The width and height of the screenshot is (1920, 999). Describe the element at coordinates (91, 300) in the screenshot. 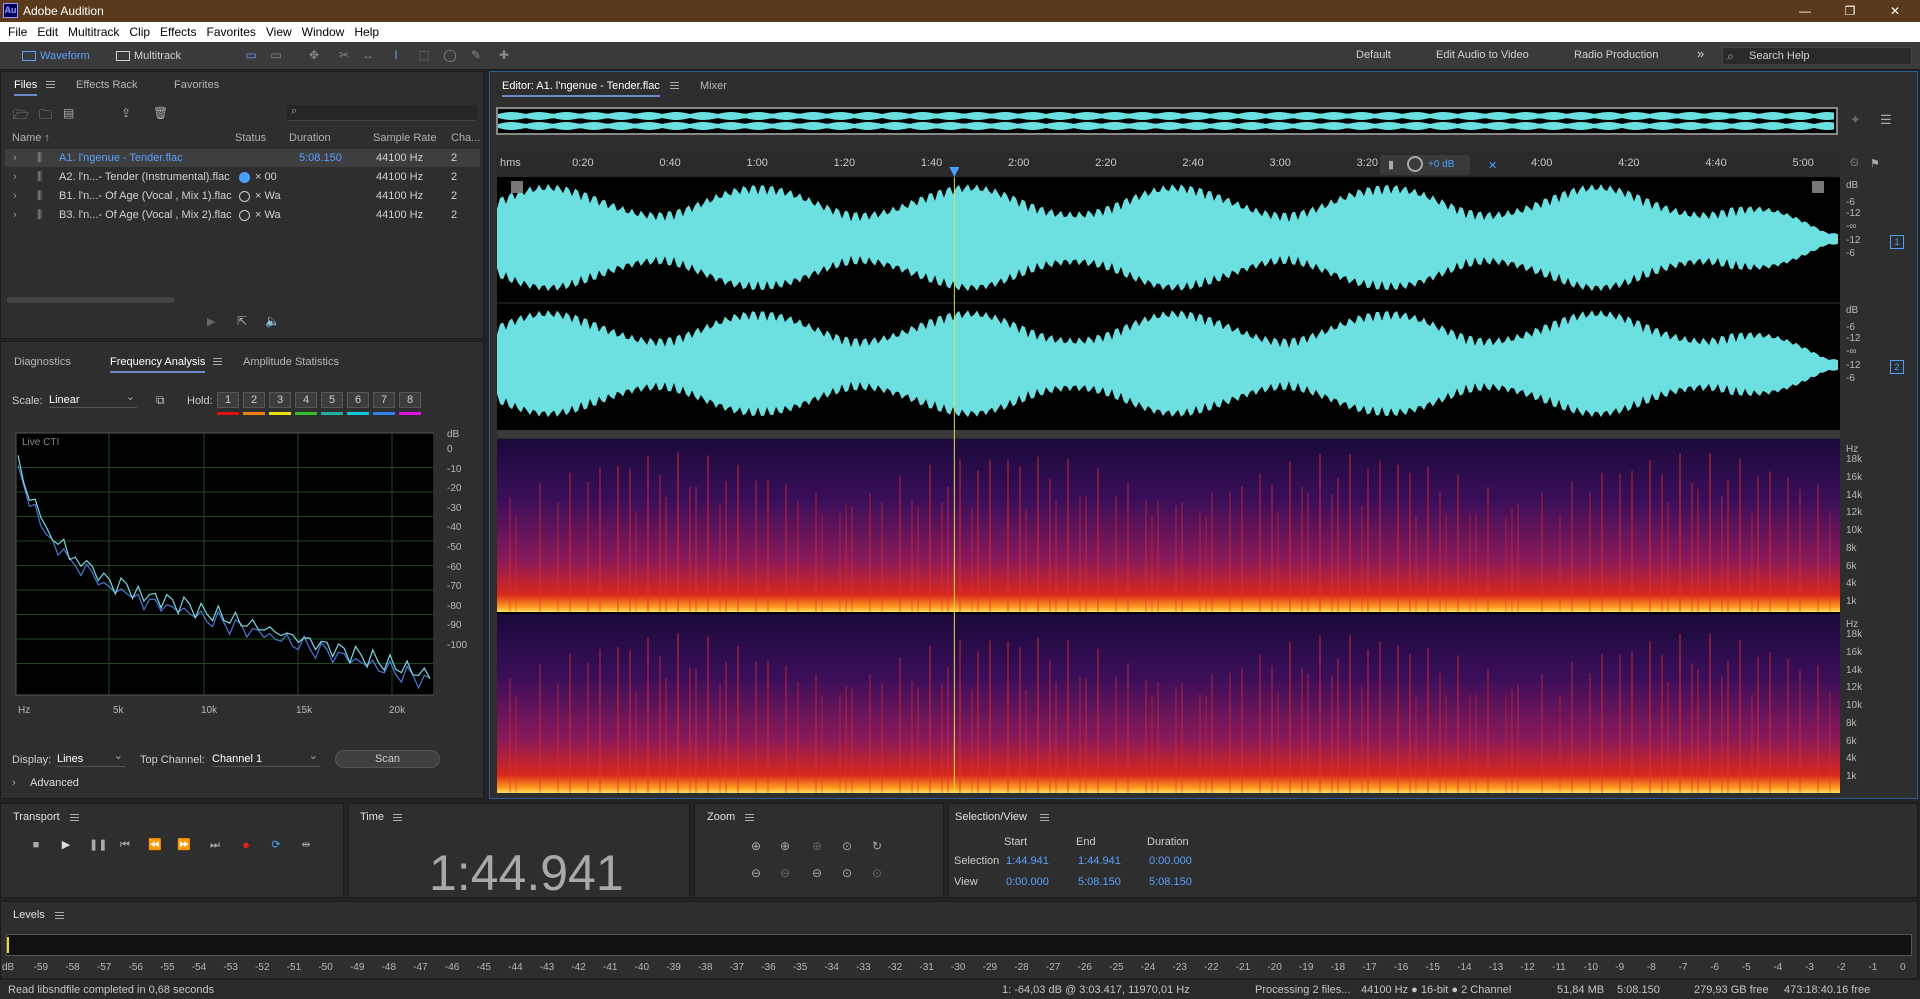

I see `files-scrollbar` at that location.